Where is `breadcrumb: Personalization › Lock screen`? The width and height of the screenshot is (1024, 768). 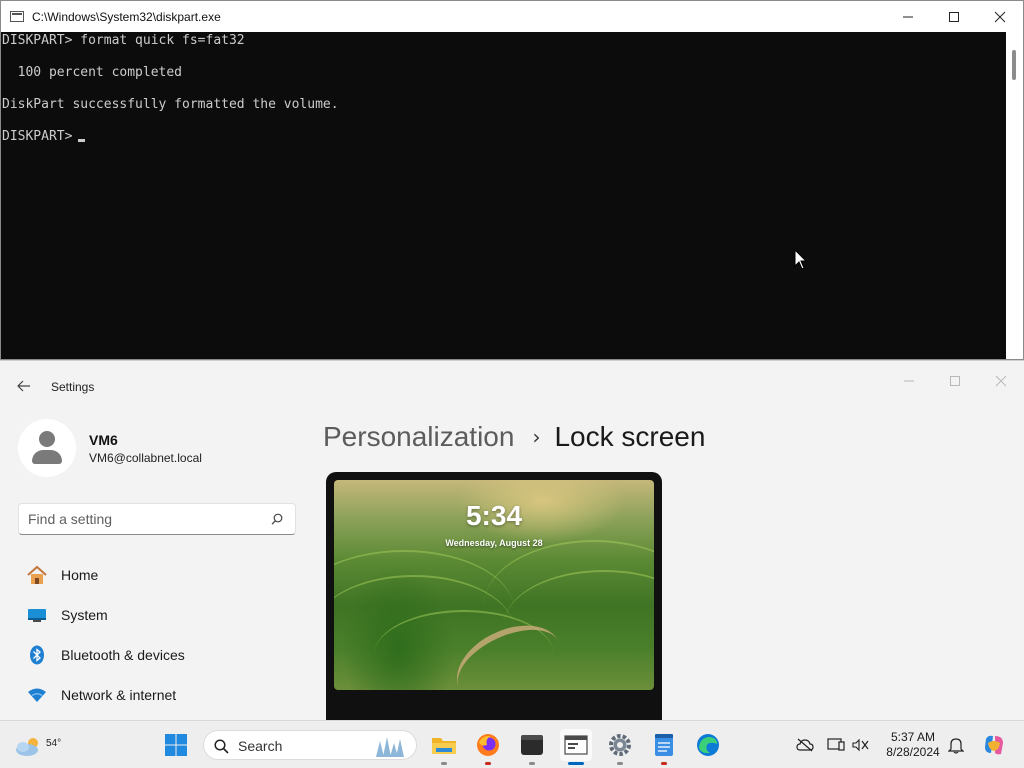
breadcrumb: Personalization › Lock screen is located at coordinates (514, 437).